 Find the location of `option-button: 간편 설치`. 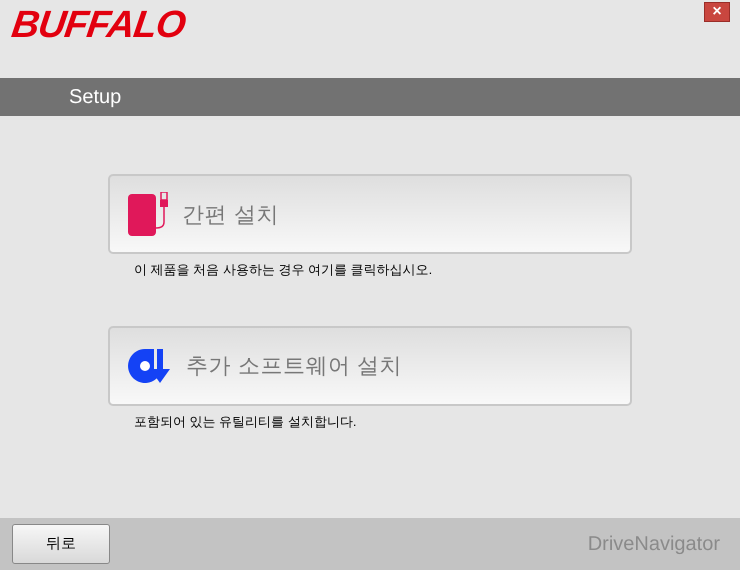

option-button: 간편 설치 is located at coordinates (370, 214).